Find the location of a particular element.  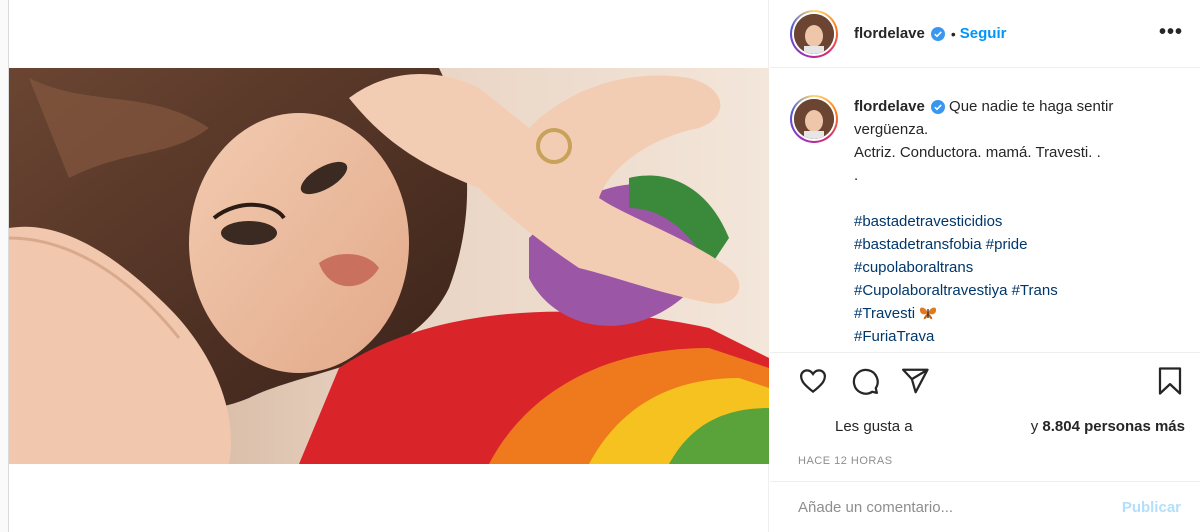

hashtag-link: #pride is located at coordinates (1007, 244).